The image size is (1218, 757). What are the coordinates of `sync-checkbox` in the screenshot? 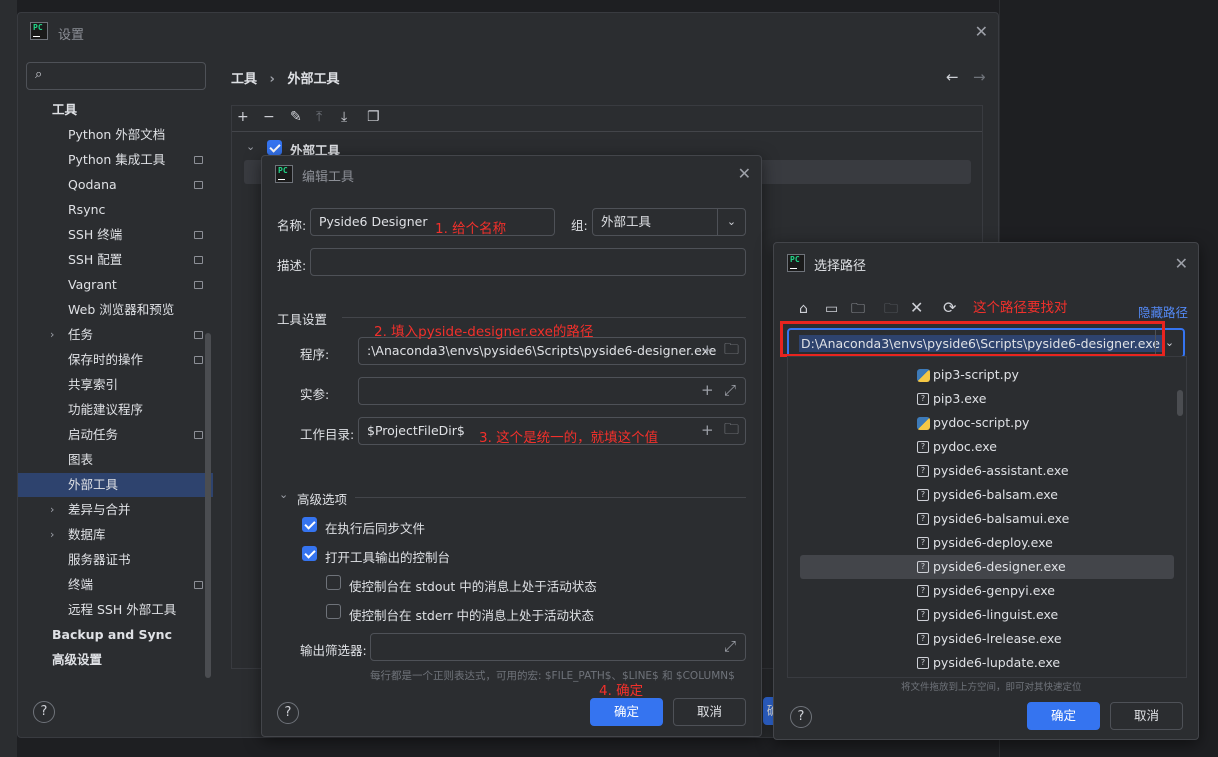 It's located at (309, 524).